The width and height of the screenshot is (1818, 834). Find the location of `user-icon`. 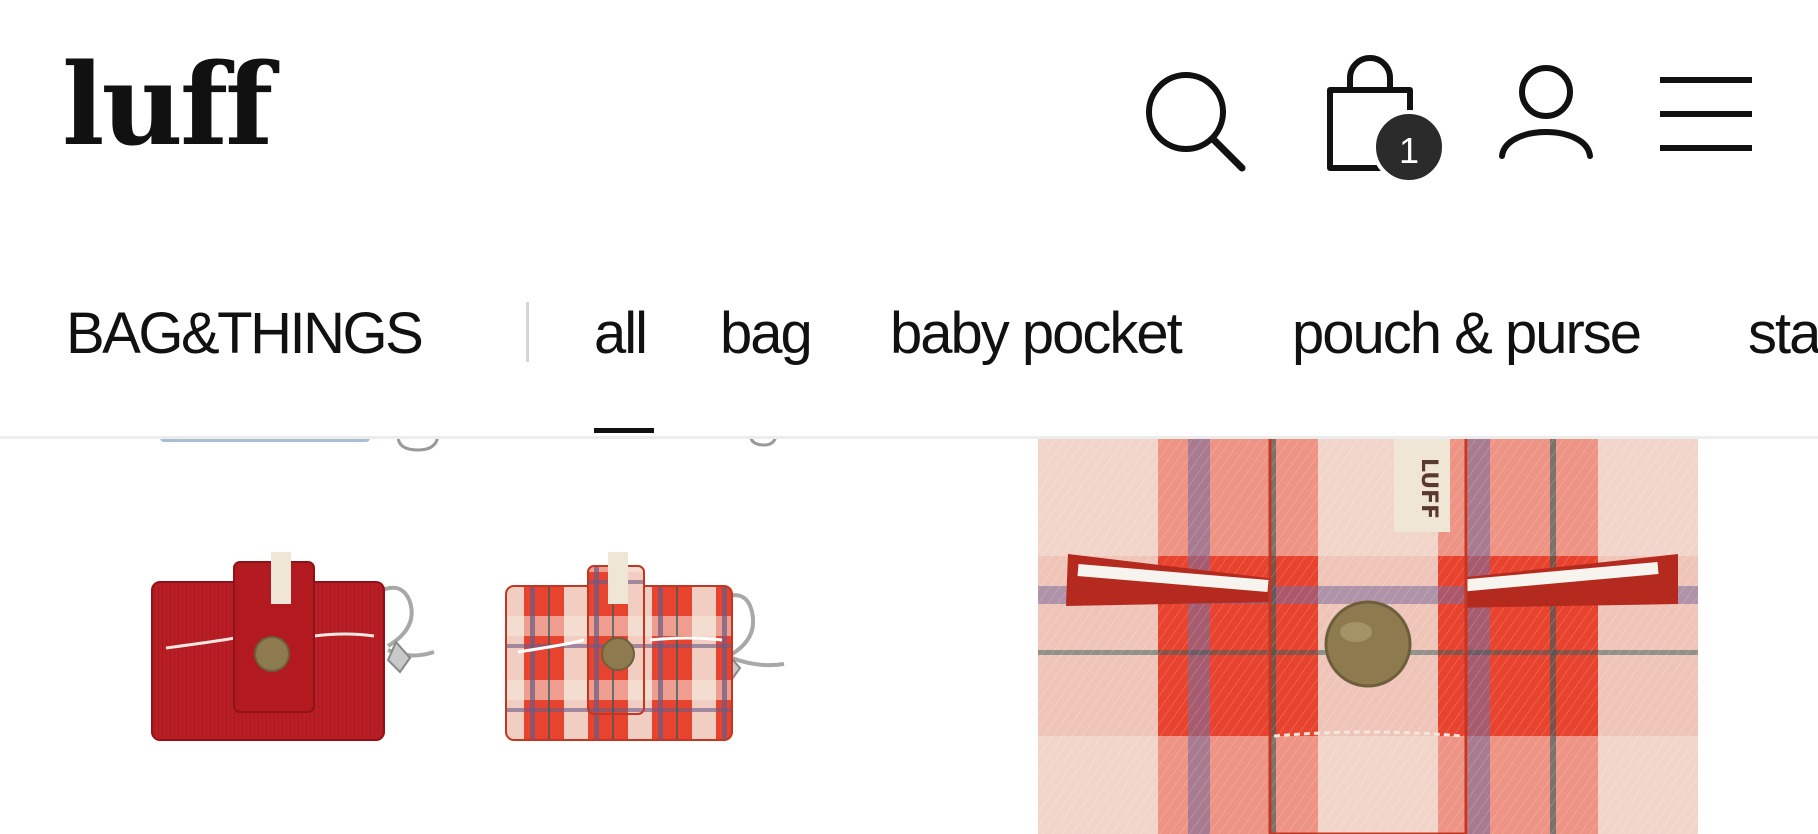

user-icon is located at coordinates (1546, 112).